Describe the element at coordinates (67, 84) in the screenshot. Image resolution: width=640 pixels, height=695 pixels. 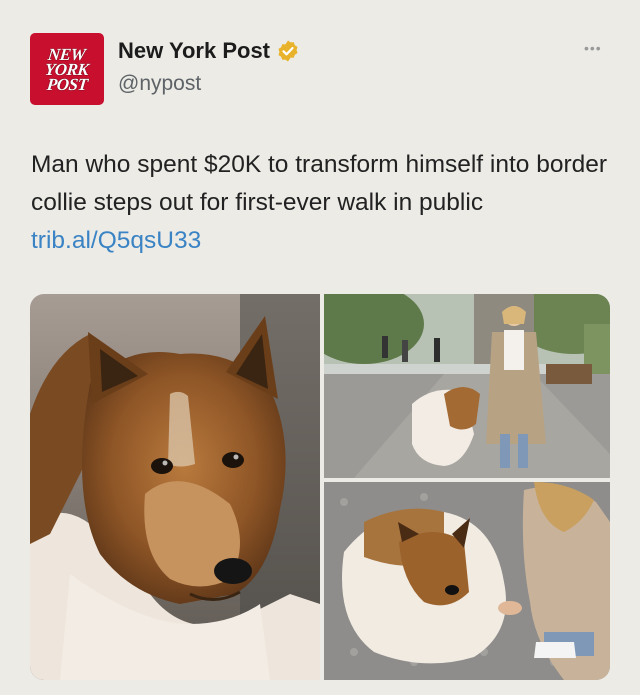
I see `avatar-line-3: POST` at that location.